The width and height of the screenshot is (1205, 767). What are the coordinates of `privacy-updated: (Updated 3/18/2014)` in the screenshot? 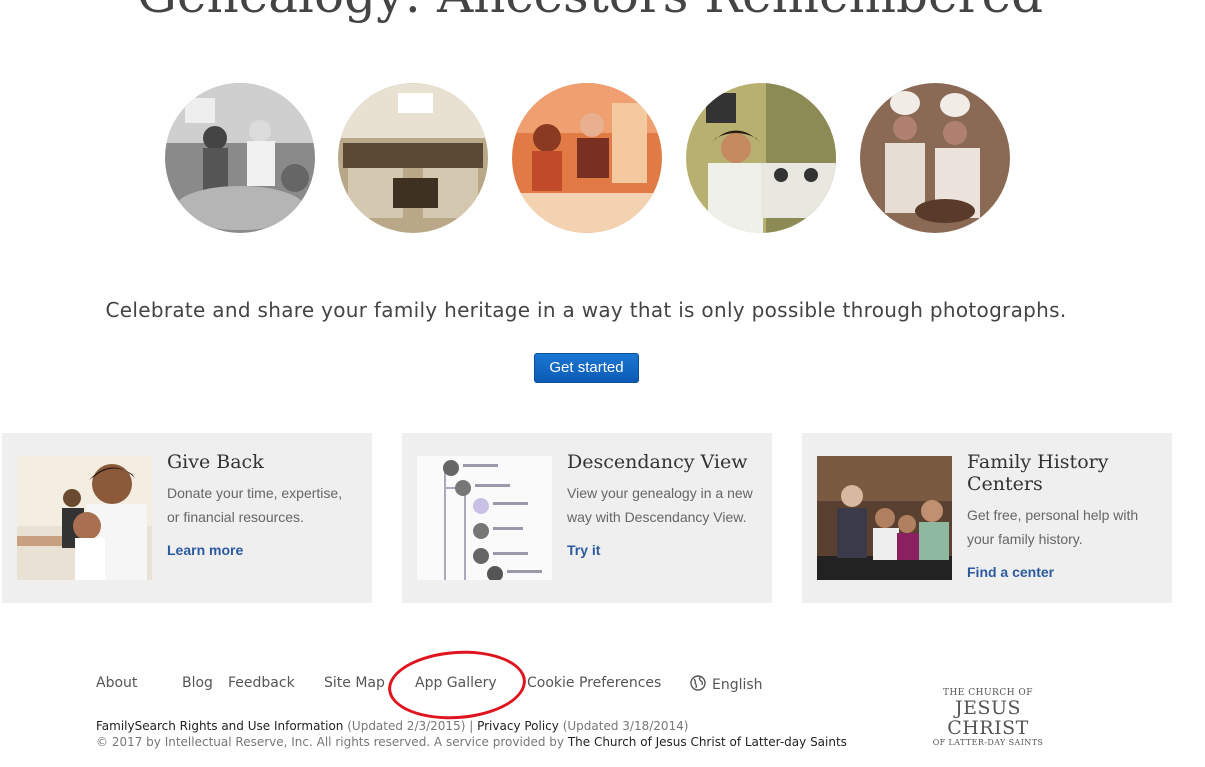 It's located at (625, 726).